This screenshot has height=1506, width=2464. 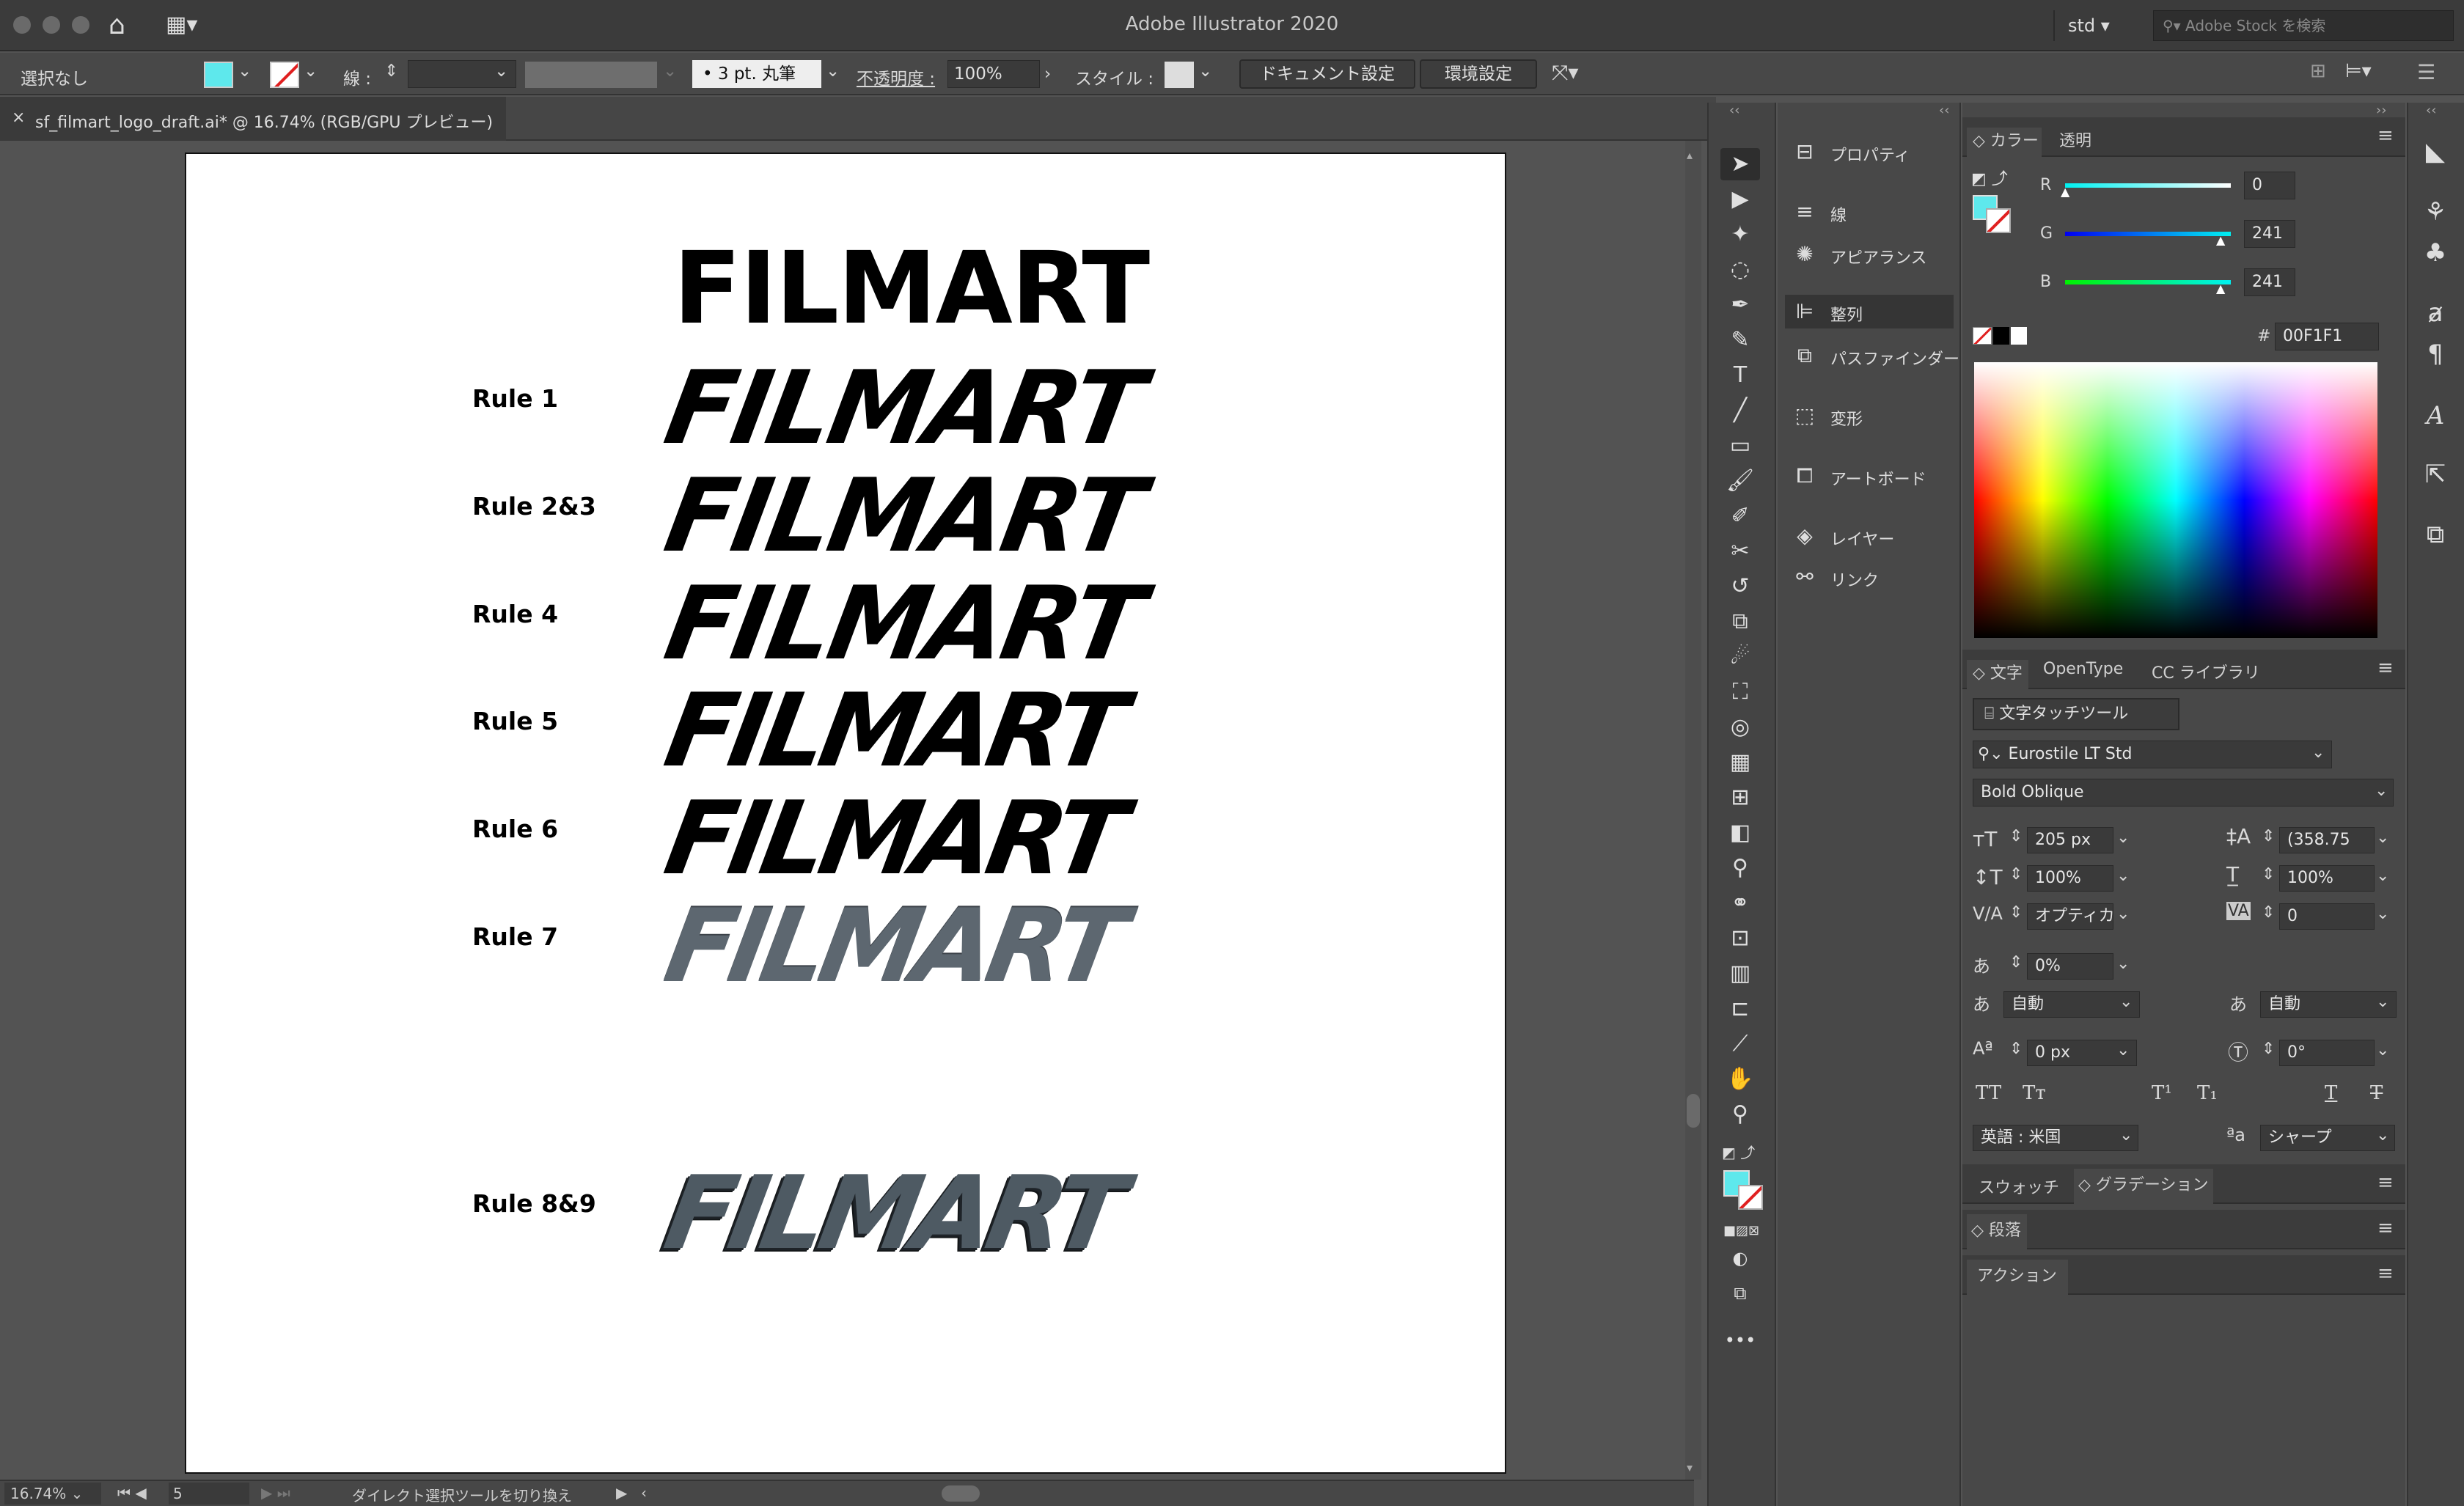 I want to click on fill-color-swatch, so click(x=218, y=75).